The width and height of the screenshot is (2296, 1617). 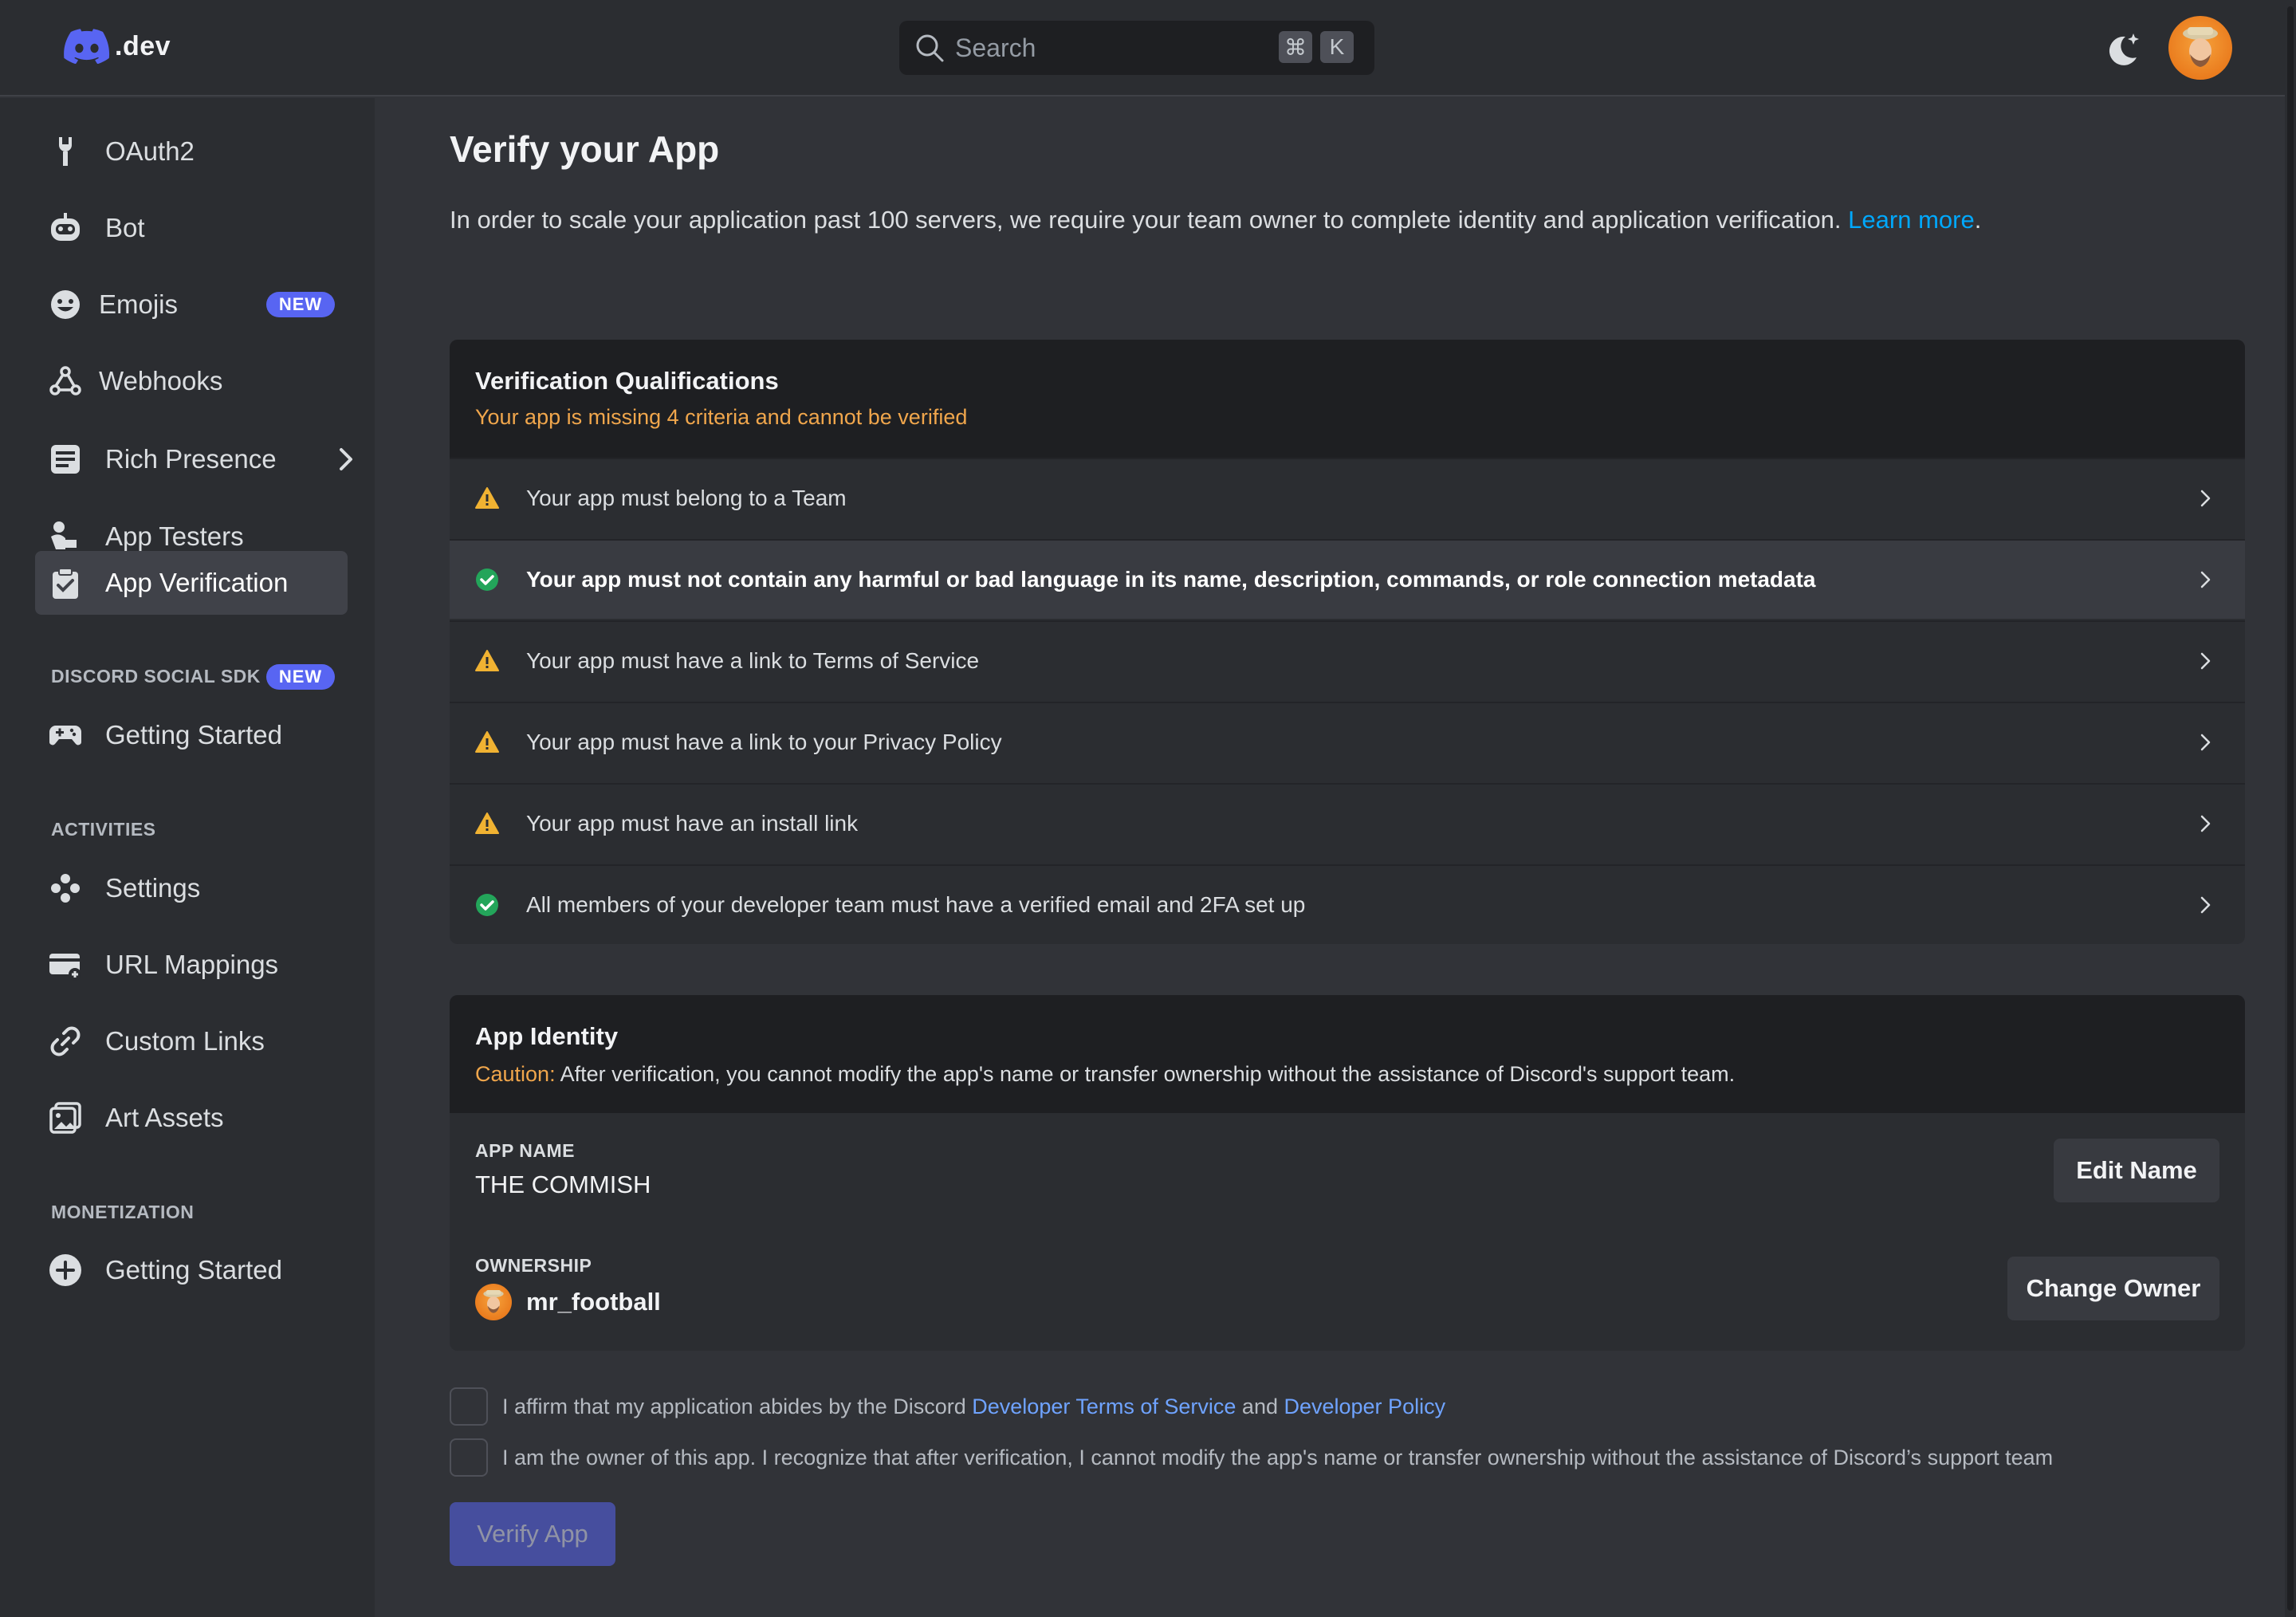 I want to click on sidebar-item-emojis: Emojis NEW, so click(x=191, y=304).